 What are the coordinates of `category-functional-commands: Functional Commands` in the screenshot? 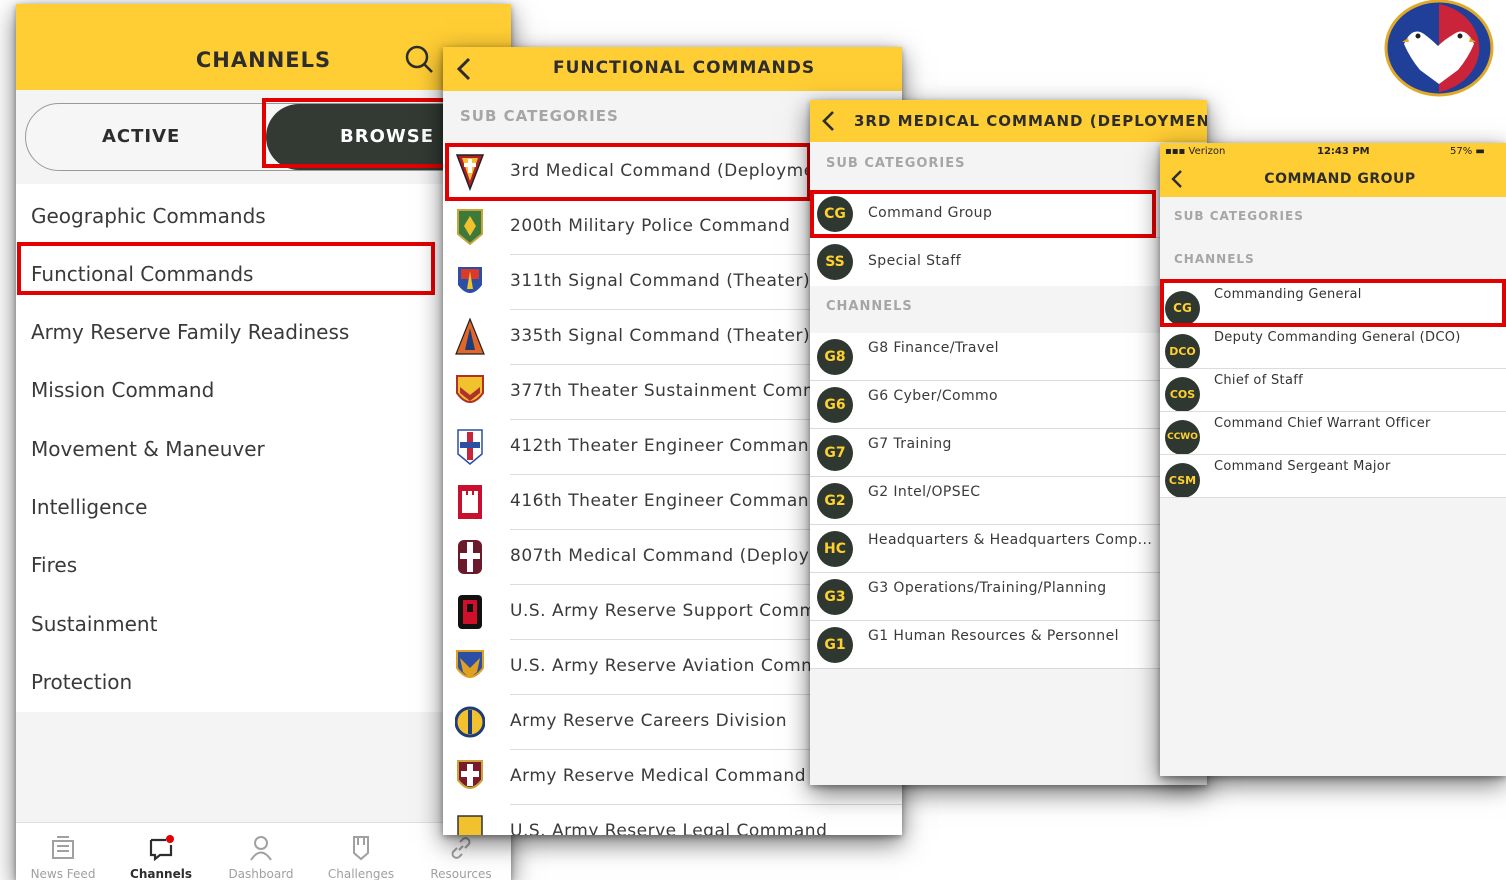 It's located at (142, 274).